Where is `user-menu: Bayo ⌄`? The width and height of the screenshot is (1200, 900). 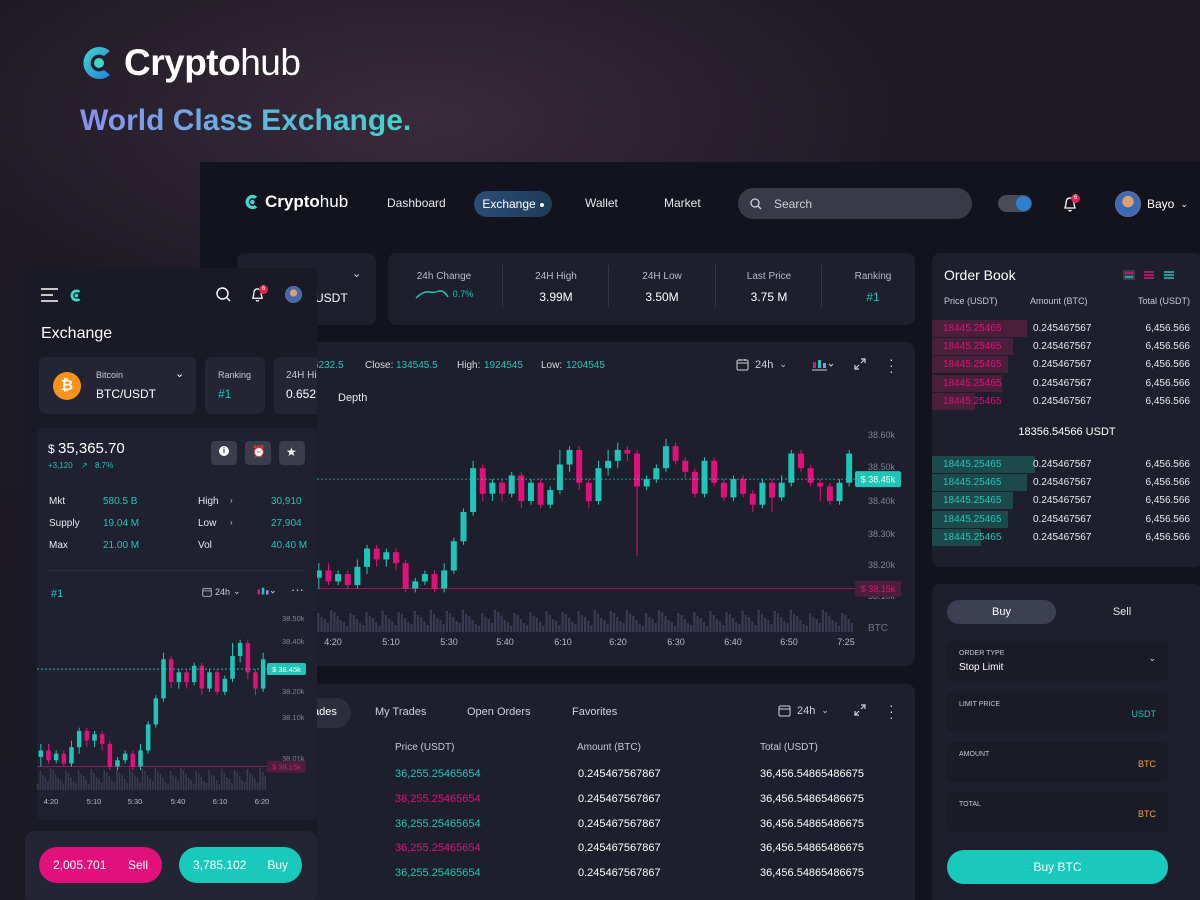 user-menu: Bayo ⌄ is located at coordinates (1151, 204).